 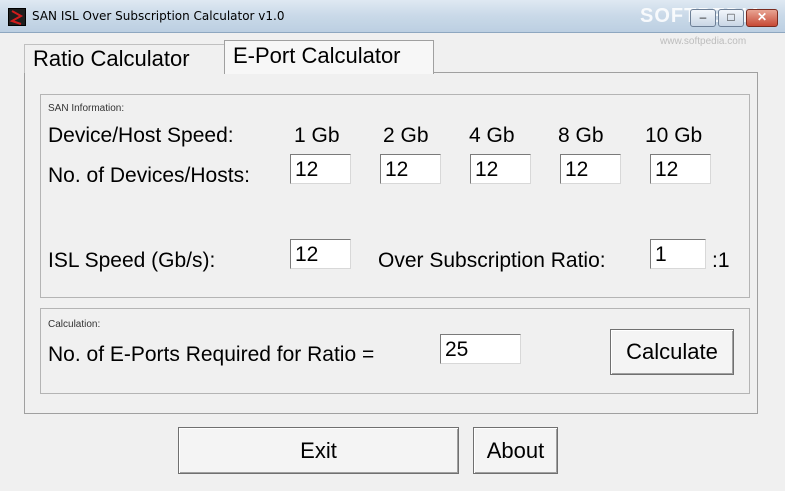 What do you see at coordinates (86, 108) in the screenshot?
I see `san-information-label: SAN Information:` at bounding box center [86, 108].